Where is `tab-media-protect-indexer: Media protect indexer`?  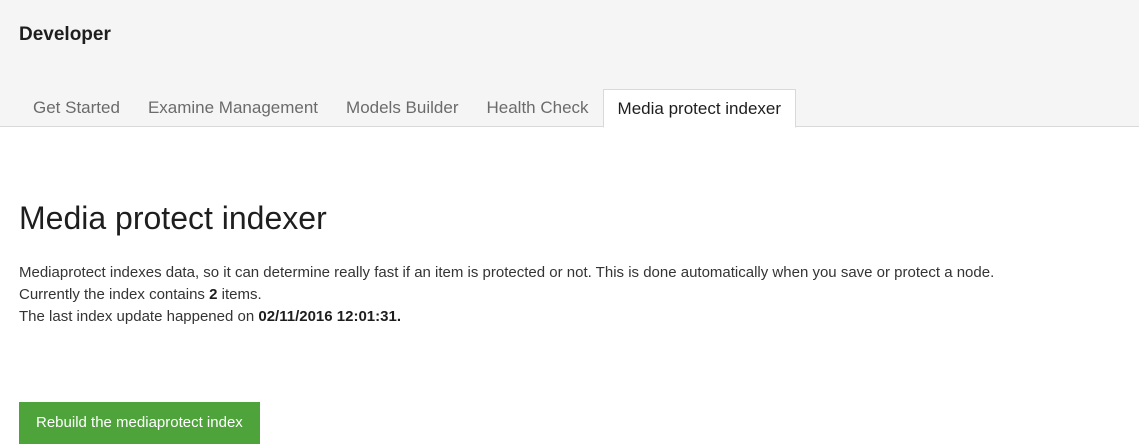
tab-media-protect-indexer: Media protect indexer is located at coordinates (699, 108).